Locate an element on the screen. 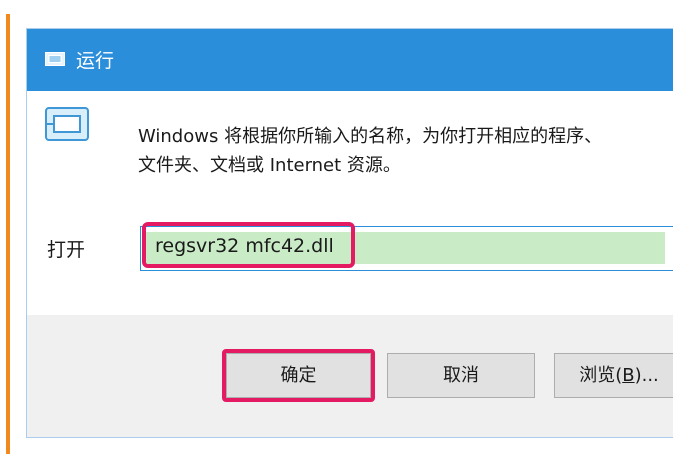 The height and width of the screenshot is (454, 673). cancel-button-label: 取消 is located at coordinates (461, 375).